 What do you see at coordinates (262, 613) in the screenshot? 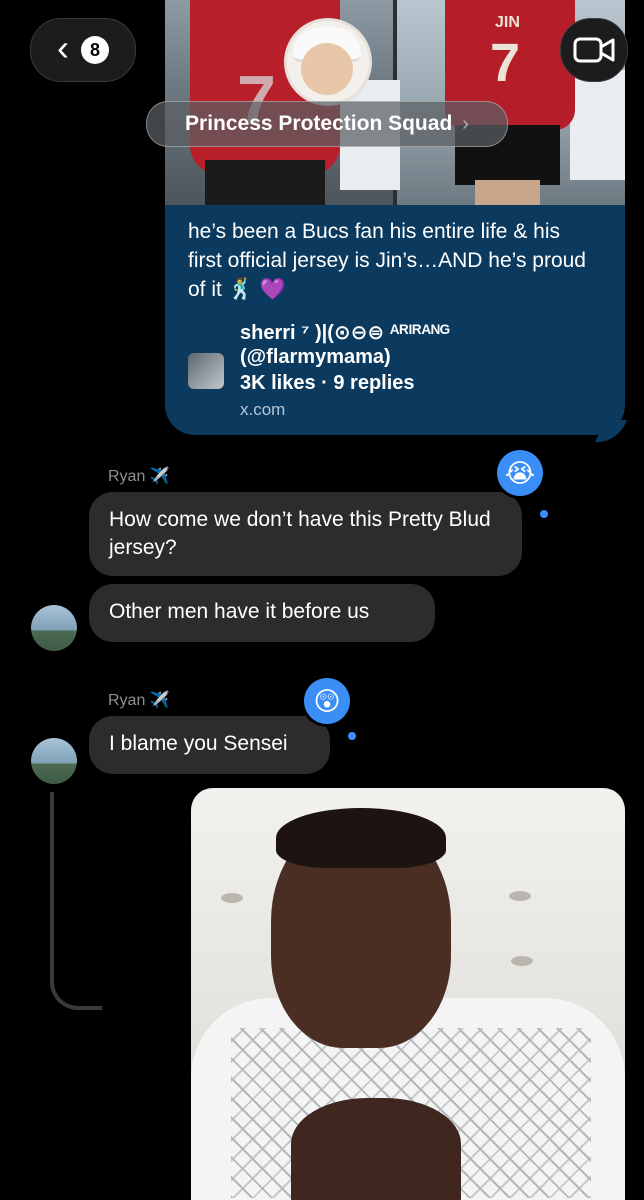
I see `message-bubble: Other men have it before us` at bounding box center [262, 613].